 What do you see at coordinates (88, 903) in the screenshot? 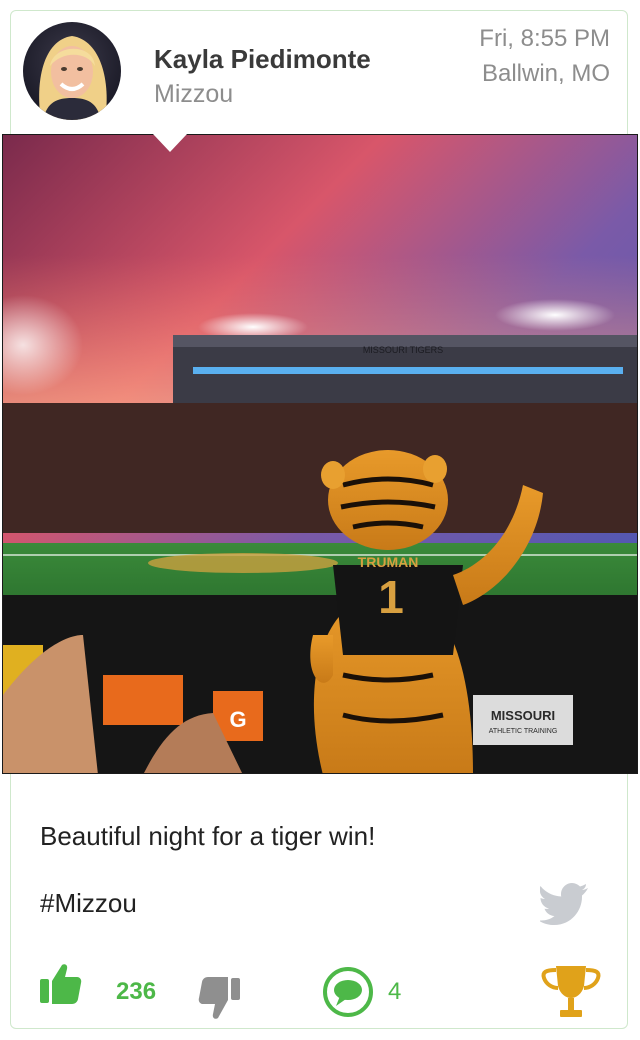
I see `post-hashtag: #Mizzou` at bounding box center [88, 903].